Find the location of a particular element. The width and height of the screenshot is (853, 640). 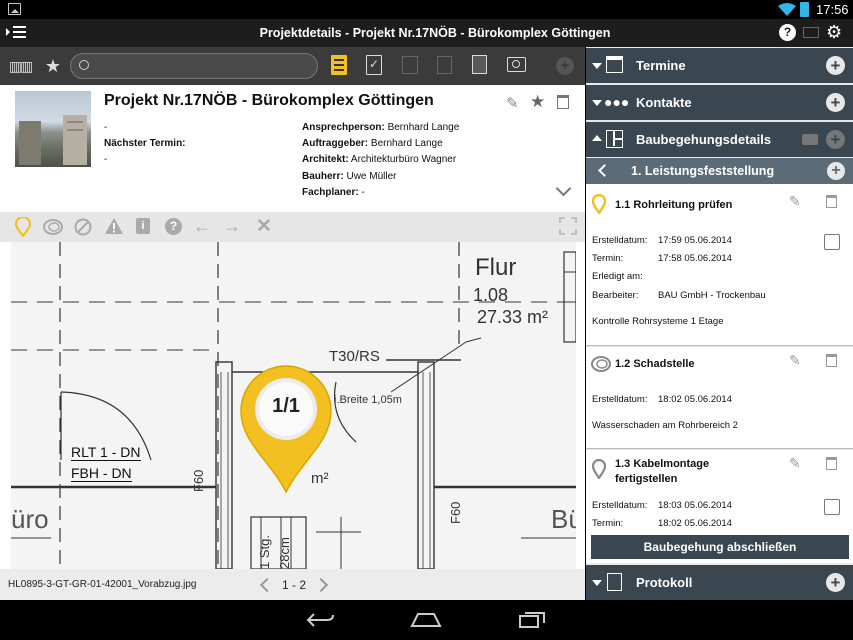

protocol-icon is located at coordinates (614, 582).